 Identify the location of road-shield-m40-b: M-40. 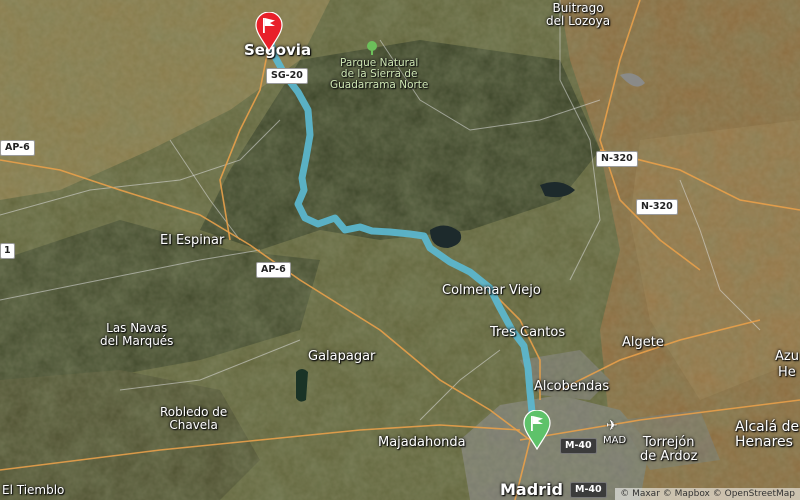
(588, 490).